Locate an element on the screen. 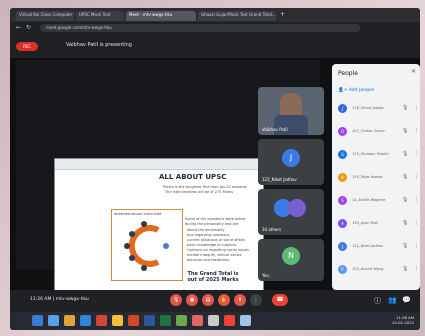 Image resolution: width=425 pixels, height=336 pixels. powerpoint-icon is located at coordinates (133, 320).